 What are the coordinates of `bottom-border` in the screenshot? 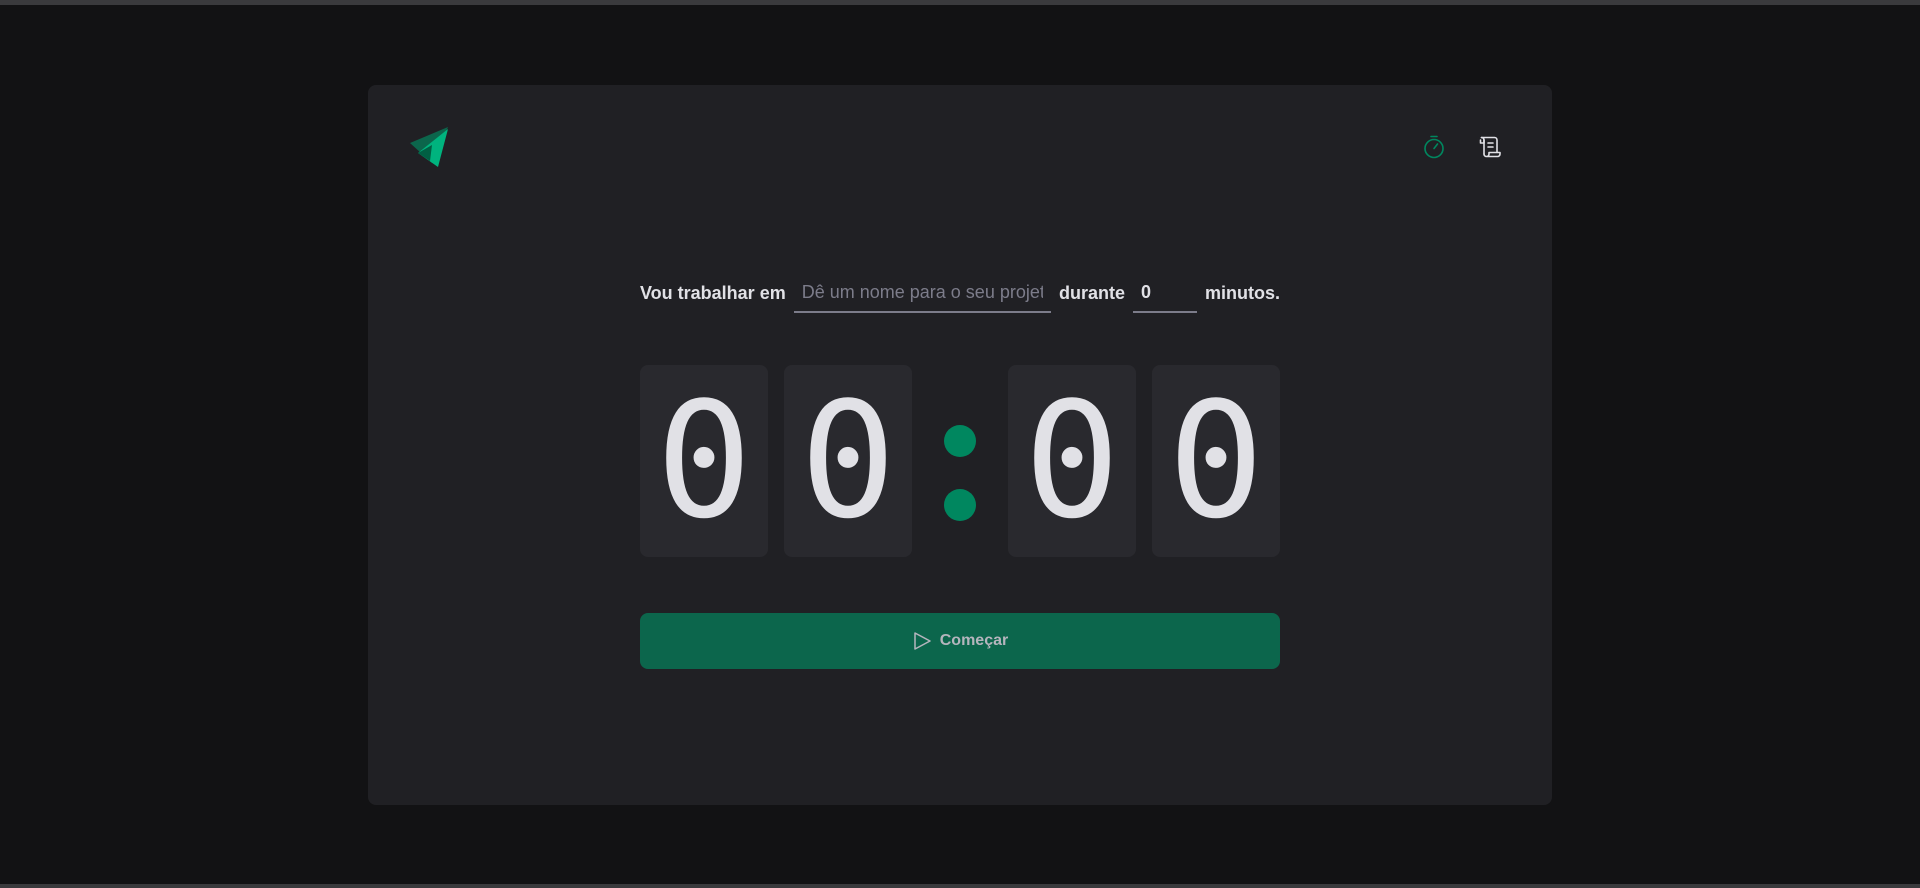 It's located at (960, 886).